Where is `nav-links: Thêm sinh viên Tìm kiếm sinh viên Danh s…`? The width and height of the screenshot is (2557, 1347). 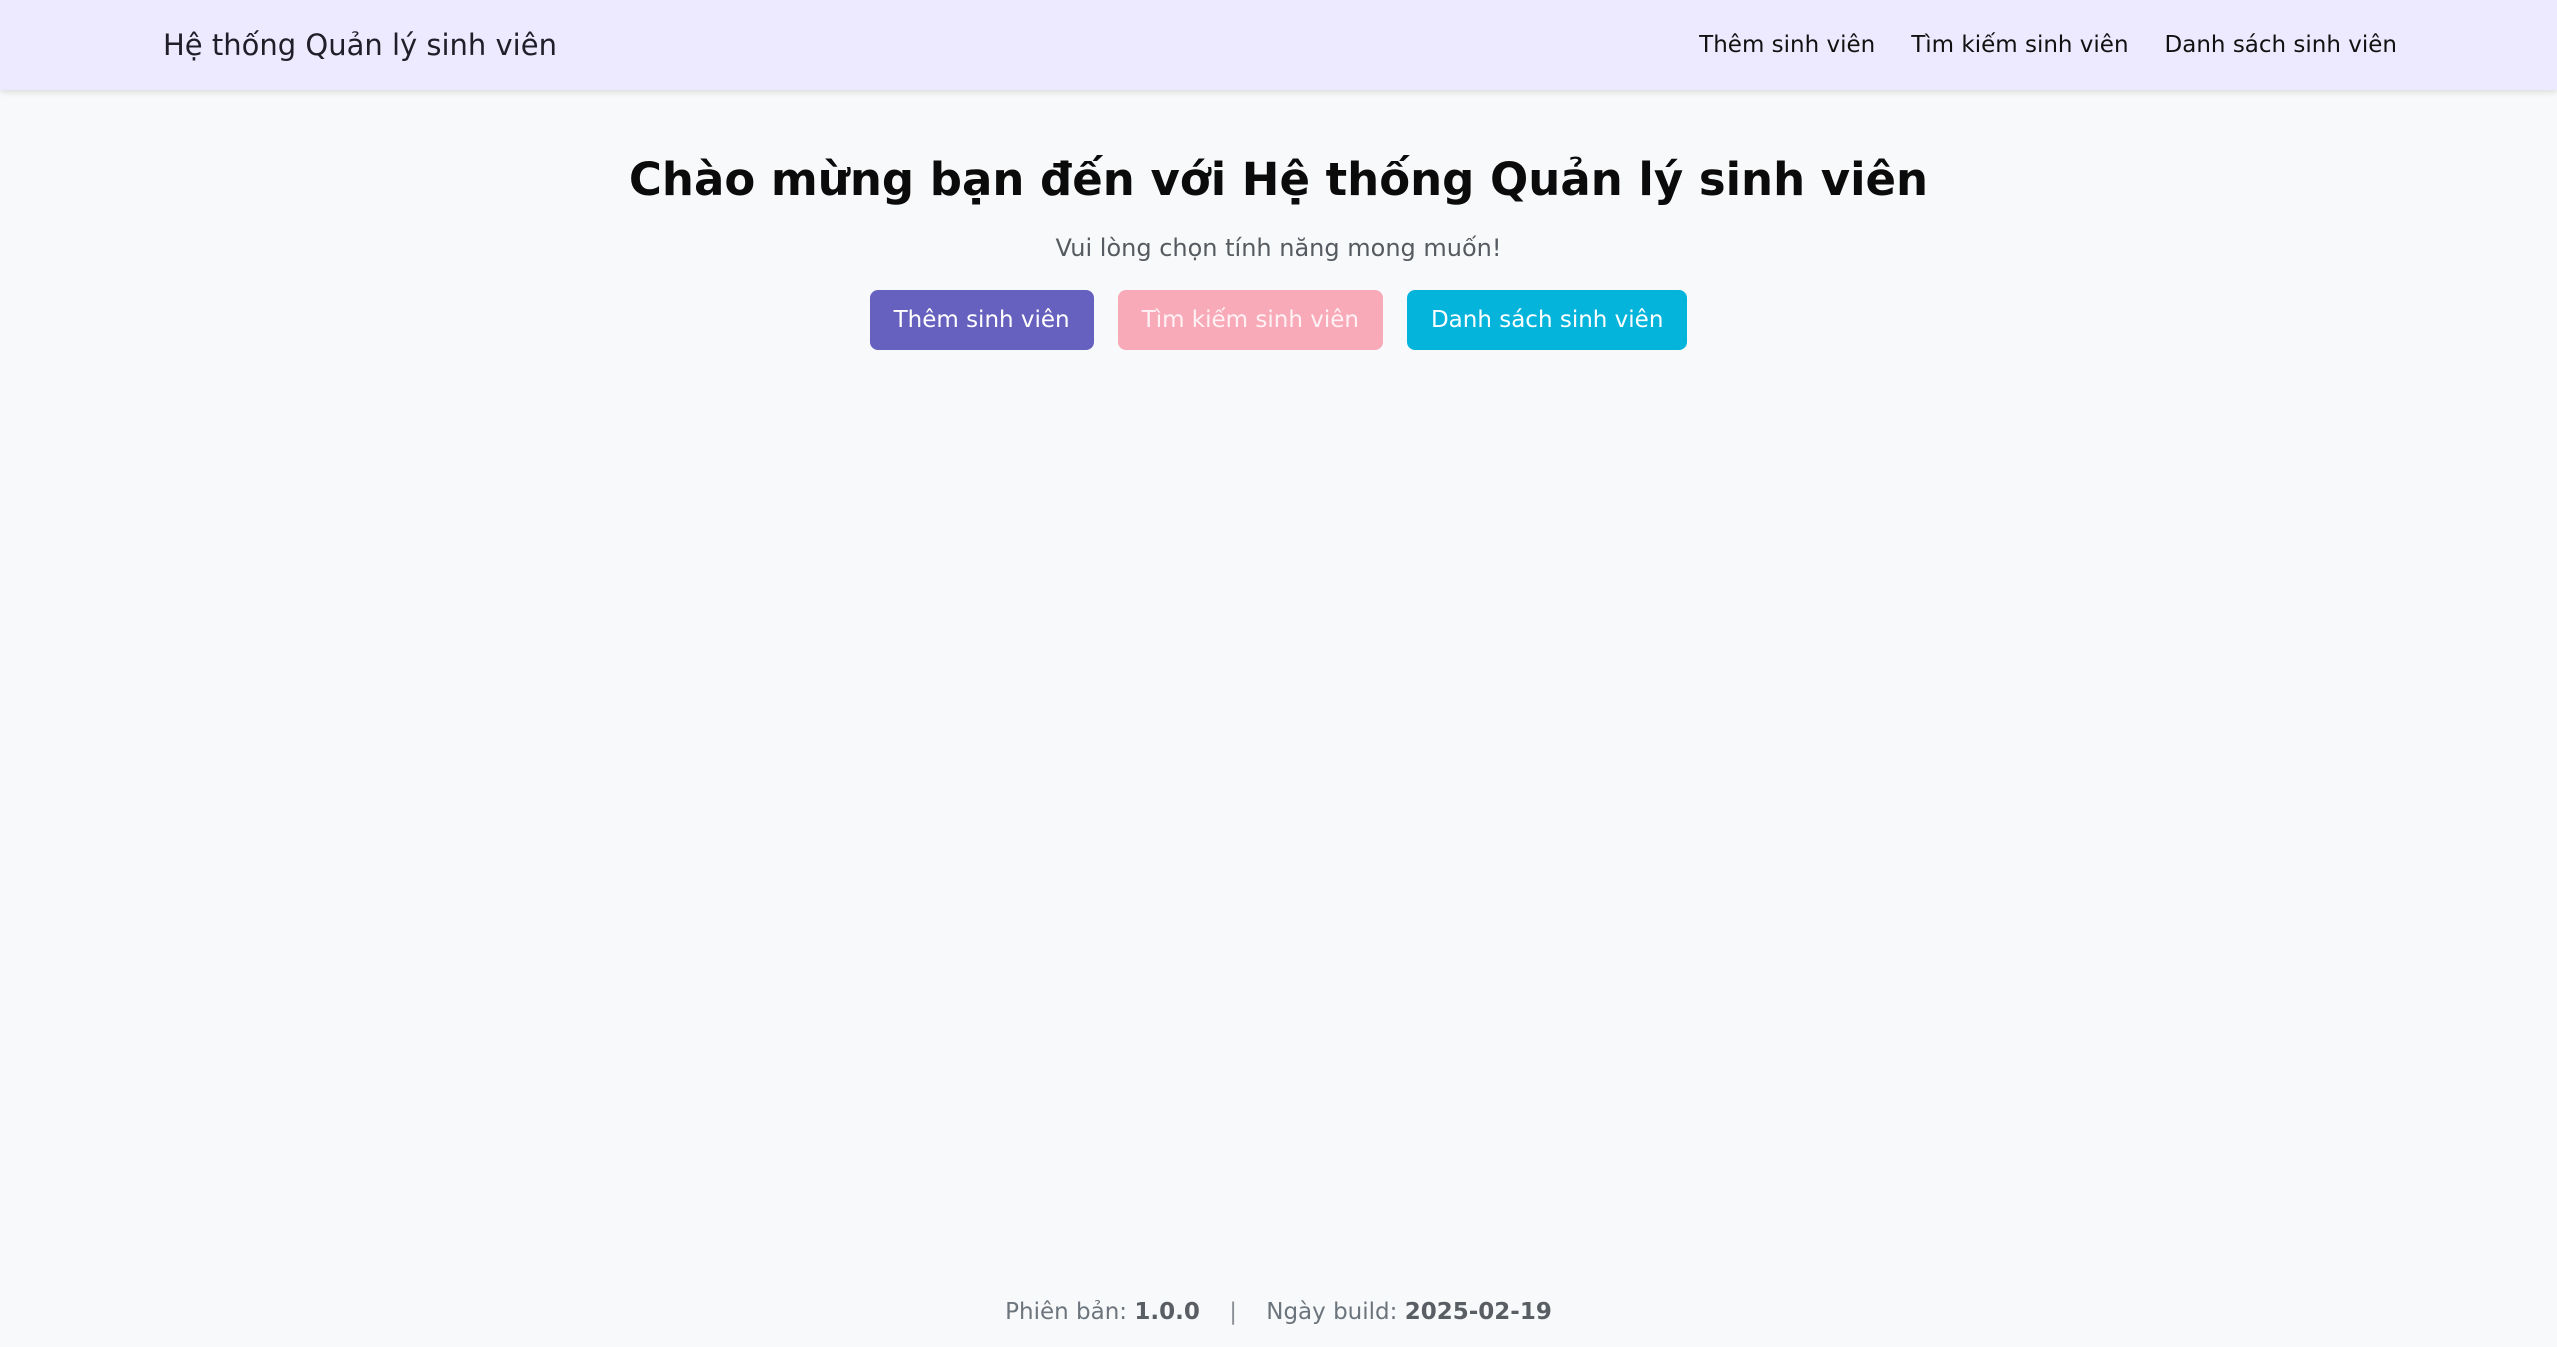 nav-links: Thêm sinh viên Tìm kiếm sinh viên Danh s… is located at coordinates (2048, 45).